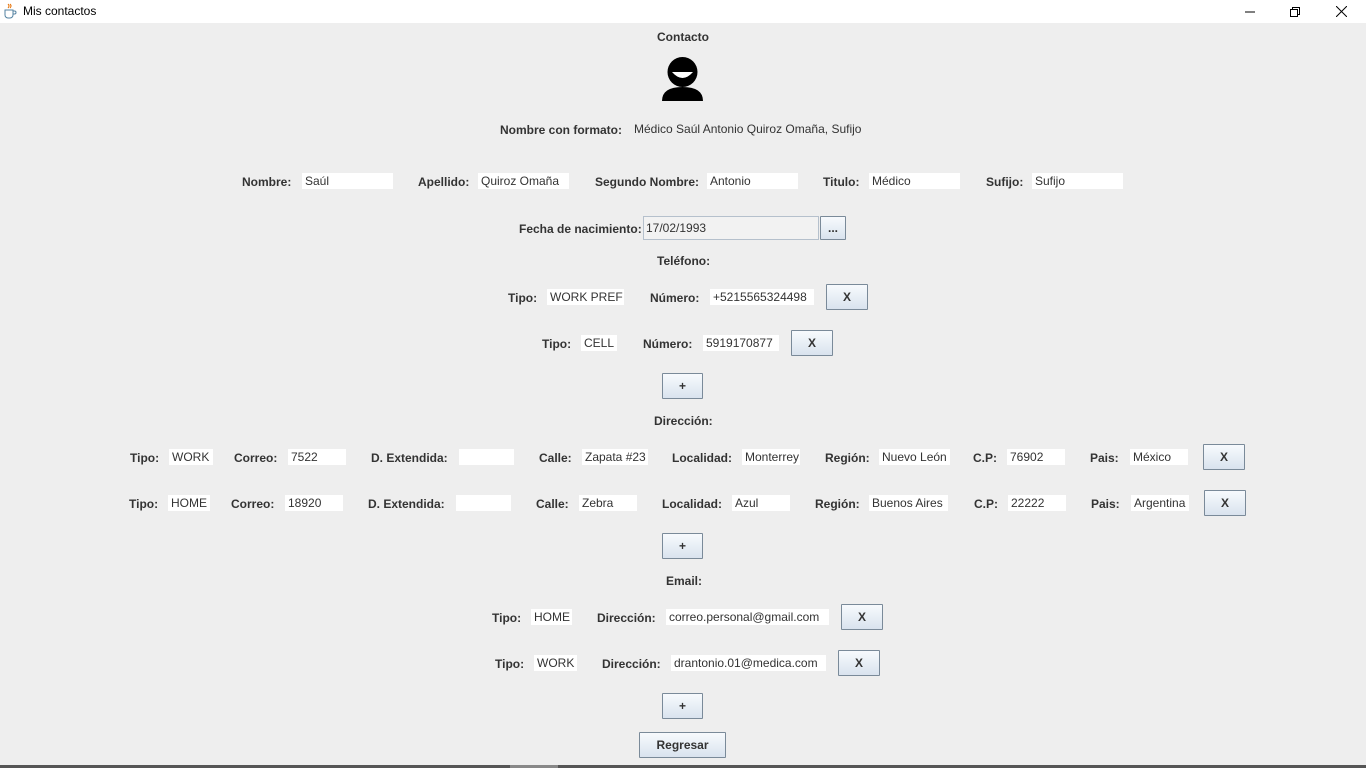 The height and width of the screenshot is (768, 1366). Describe the element at coordinates (317, 457) in the screenshot. I see `address-correo-field: 7522` at that location.